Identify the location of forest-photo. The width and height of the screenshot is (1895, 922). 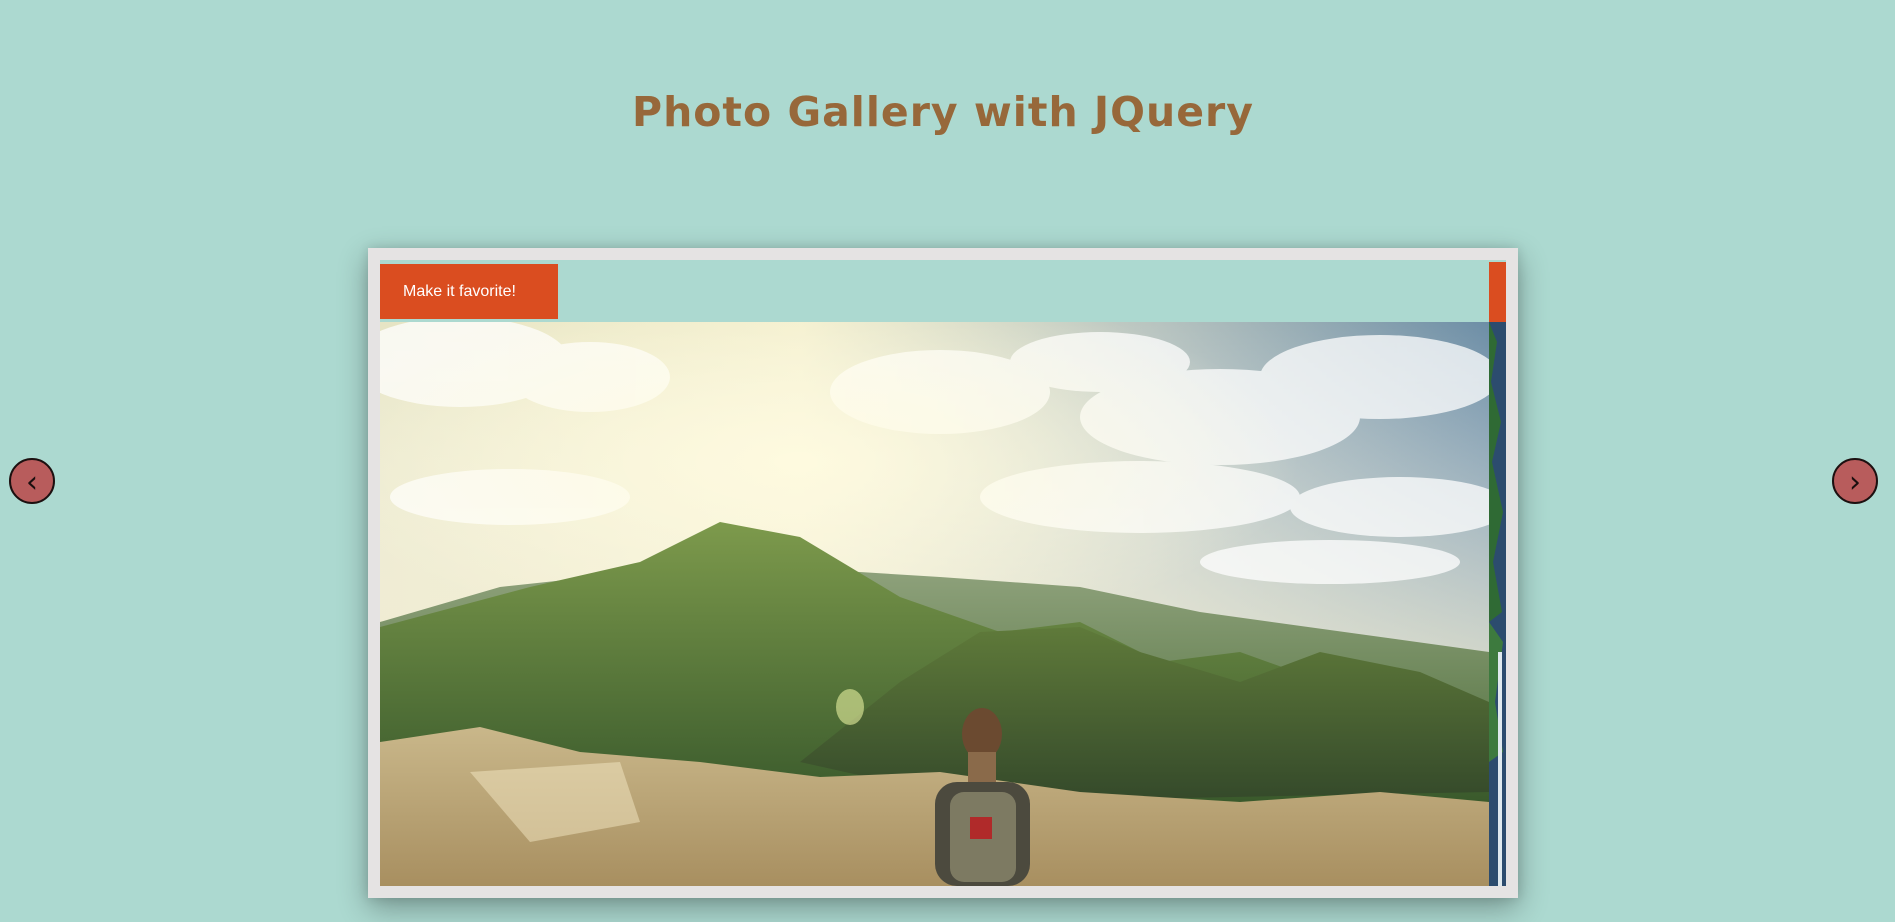
(1497, 604).